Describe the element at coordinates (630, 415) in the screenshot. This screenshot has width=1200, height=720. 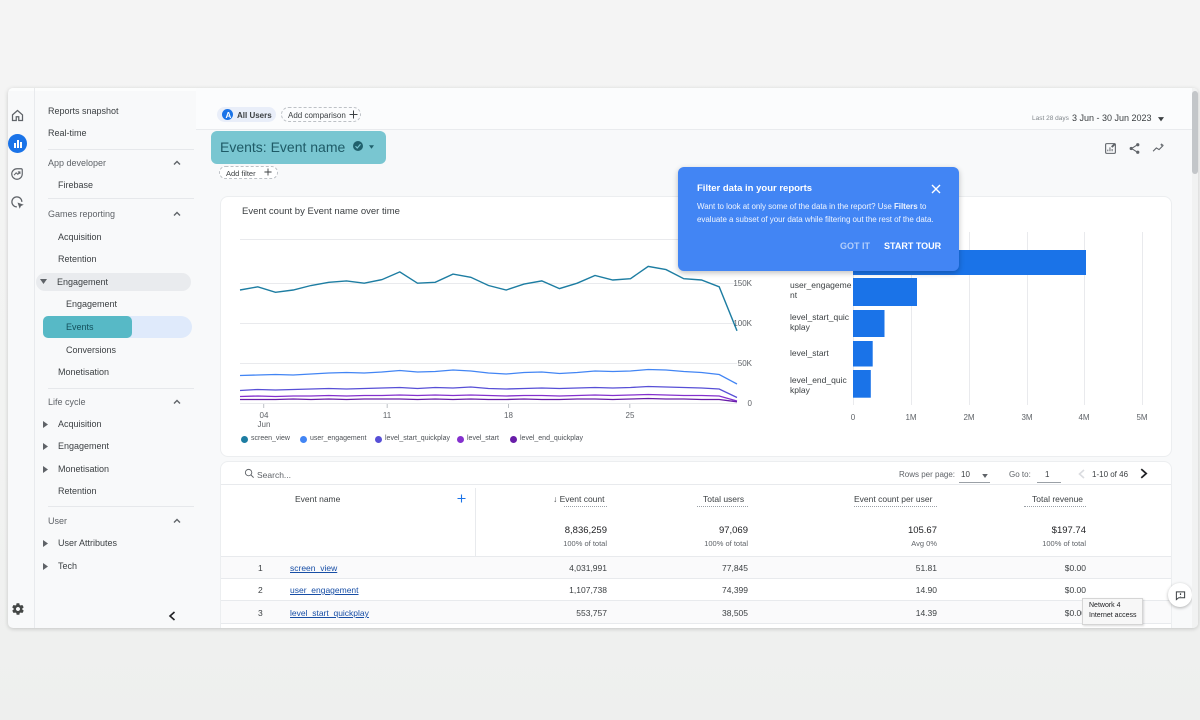
I see `svg-text: 25` at that location.